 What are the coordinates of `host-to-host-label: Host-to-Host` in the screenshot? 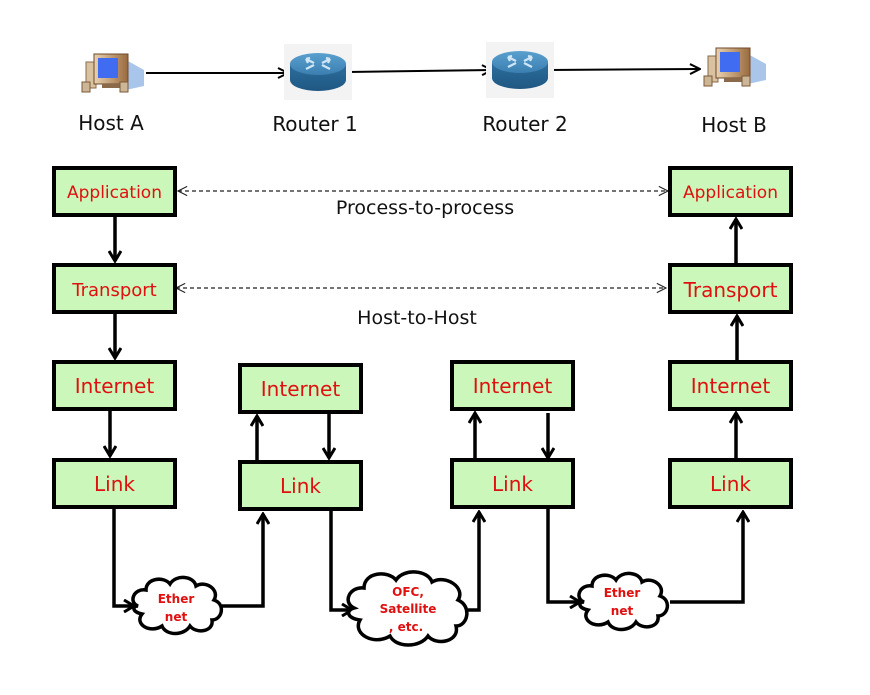 It's located at (417, 318).